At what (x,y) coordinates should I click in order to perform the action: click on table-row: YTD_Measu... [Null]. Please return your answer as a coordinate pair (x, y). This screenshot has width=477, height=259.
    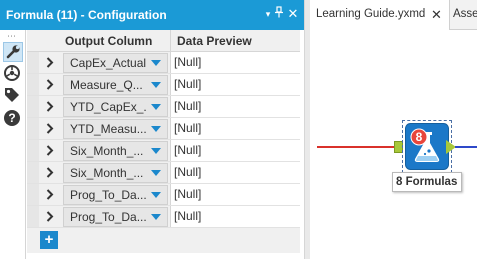
    Looking at the image, I should click on (163, 129).